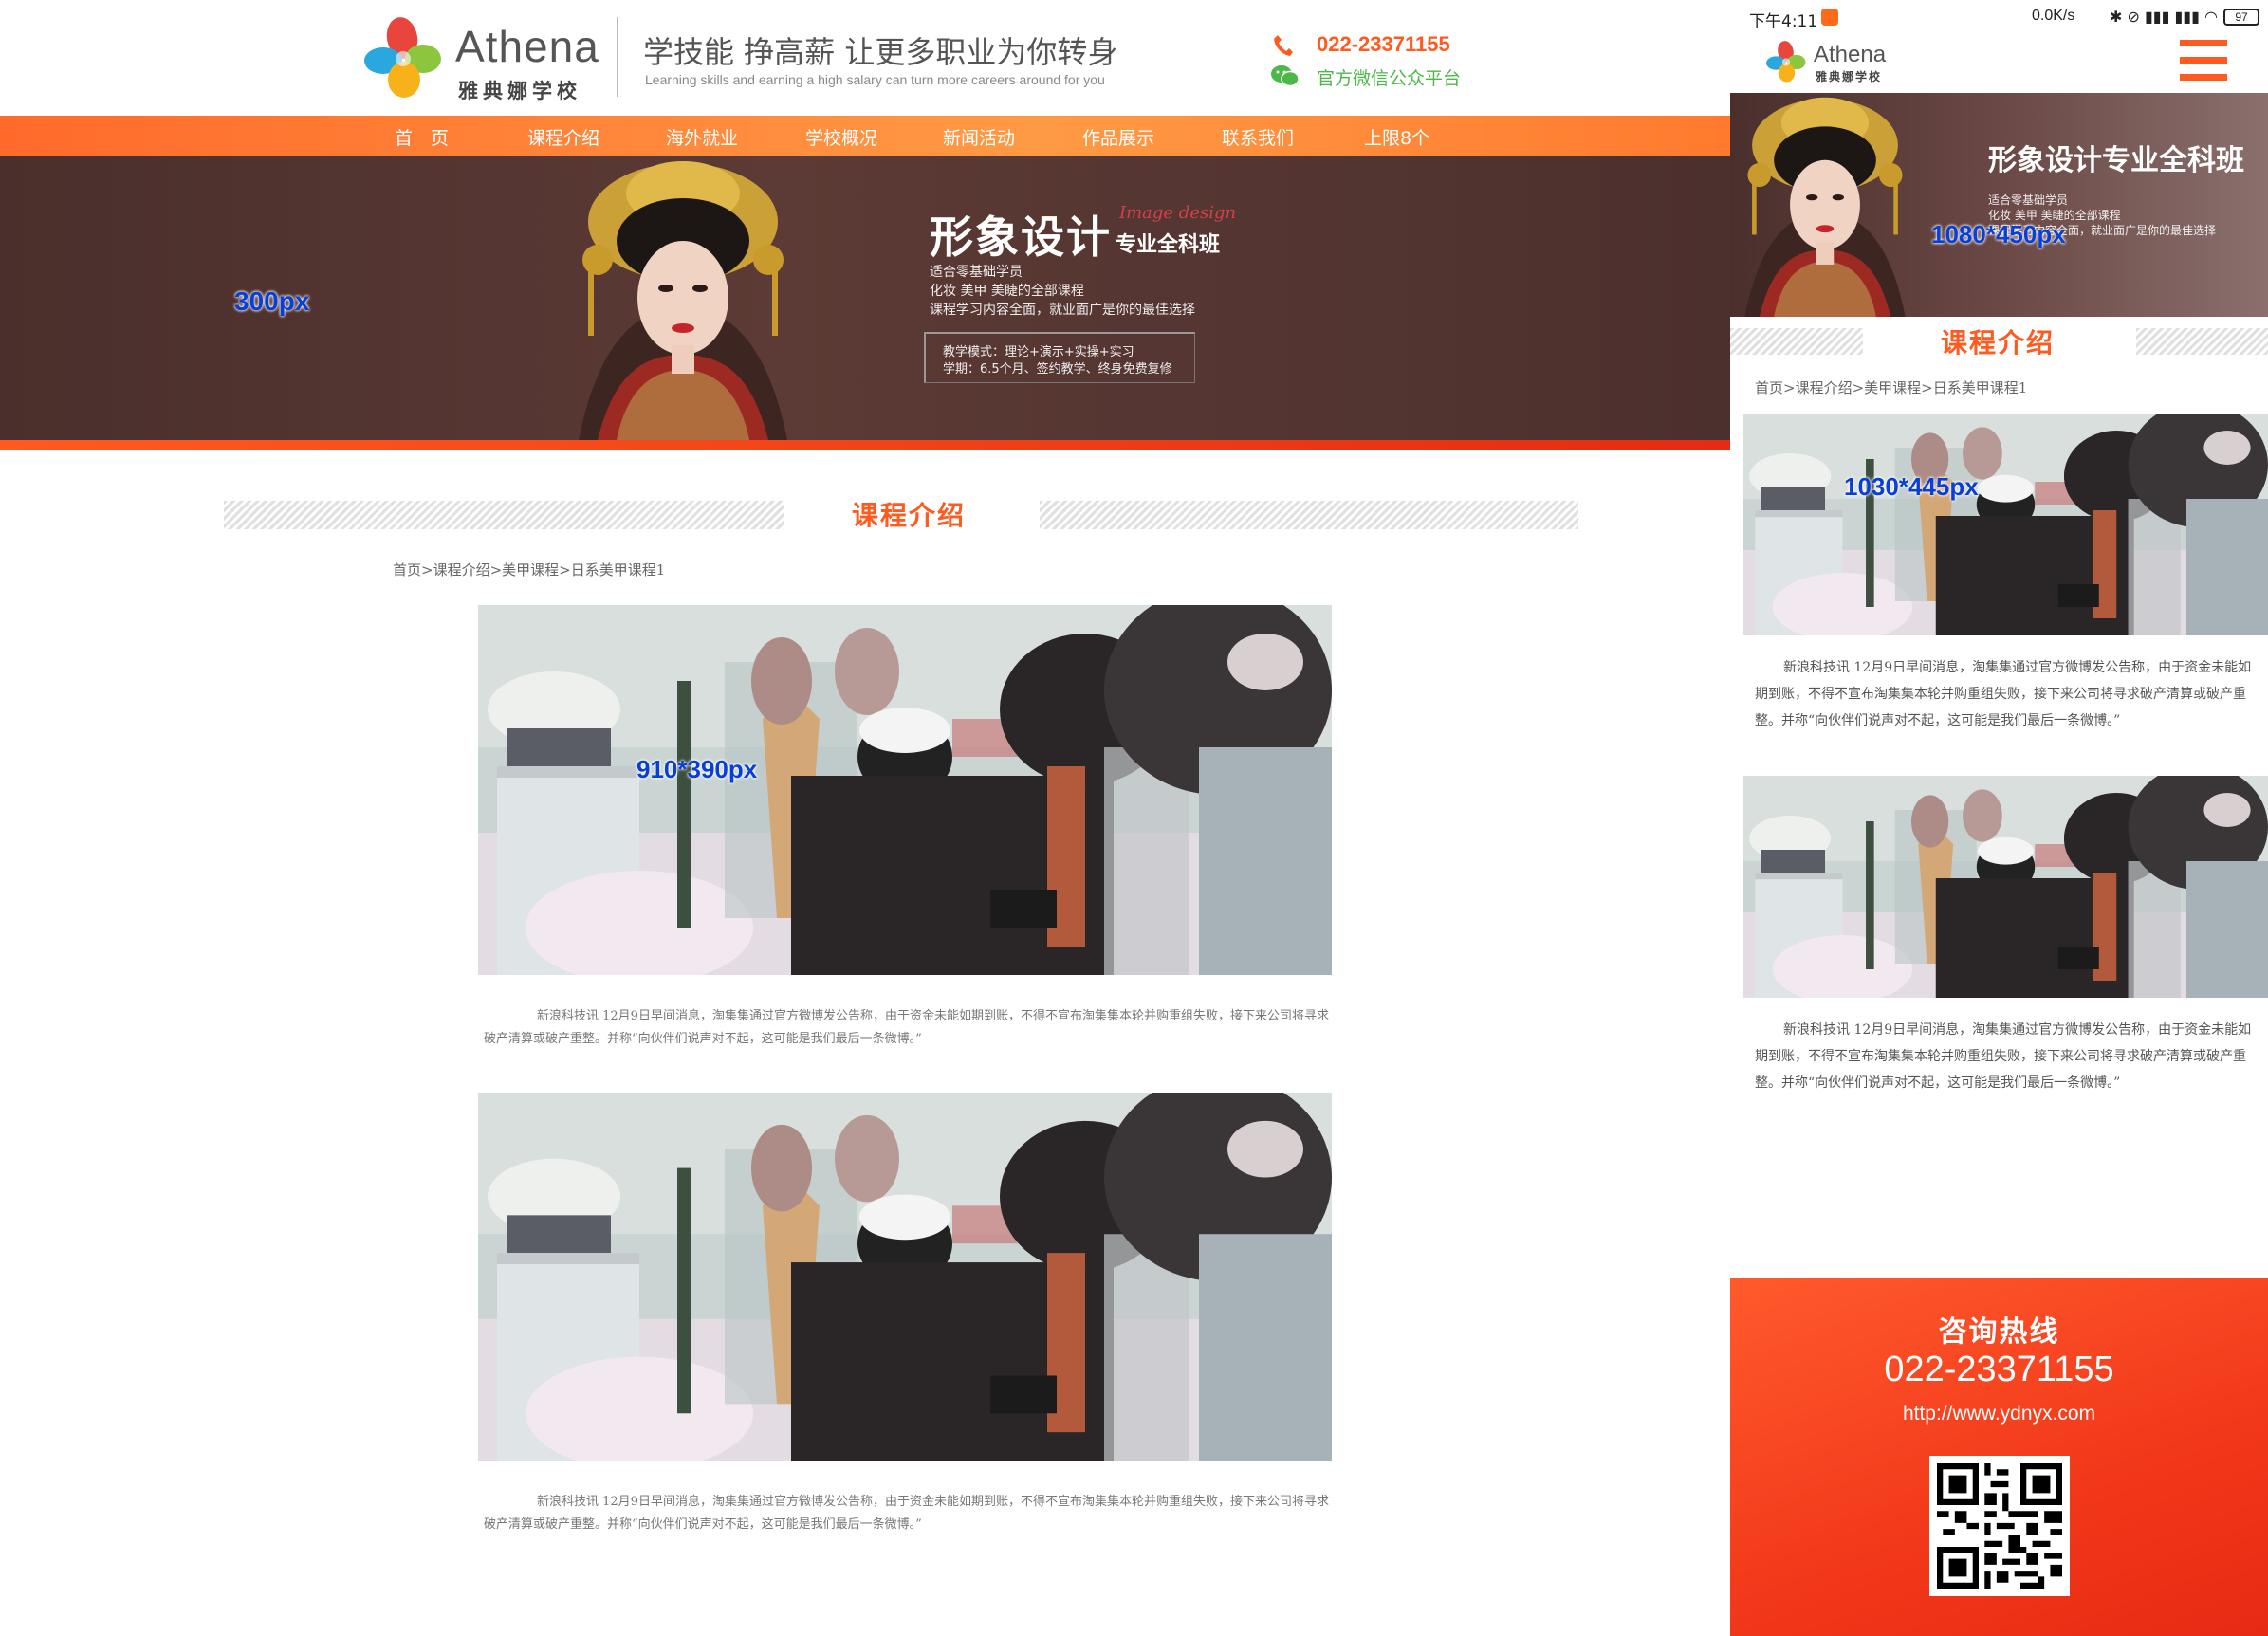 The image size is (2268, 1636). Describe the element at coordinates (1038, 352) in the screenshot. I see `banner-box-line: 教学模式：理论+演示+实操+实习` at that location.